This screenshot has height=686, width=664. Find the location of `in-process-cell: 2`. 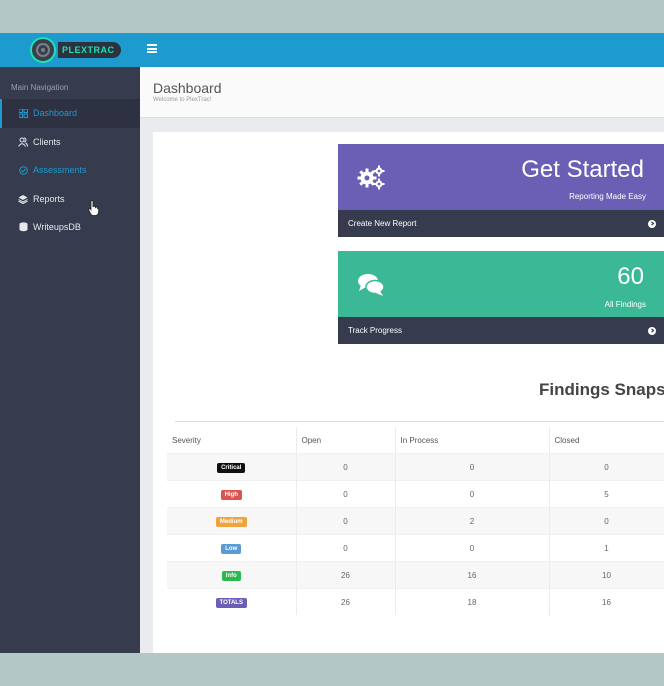

in-process-cell: 2 is located at coordinates (472, 521).